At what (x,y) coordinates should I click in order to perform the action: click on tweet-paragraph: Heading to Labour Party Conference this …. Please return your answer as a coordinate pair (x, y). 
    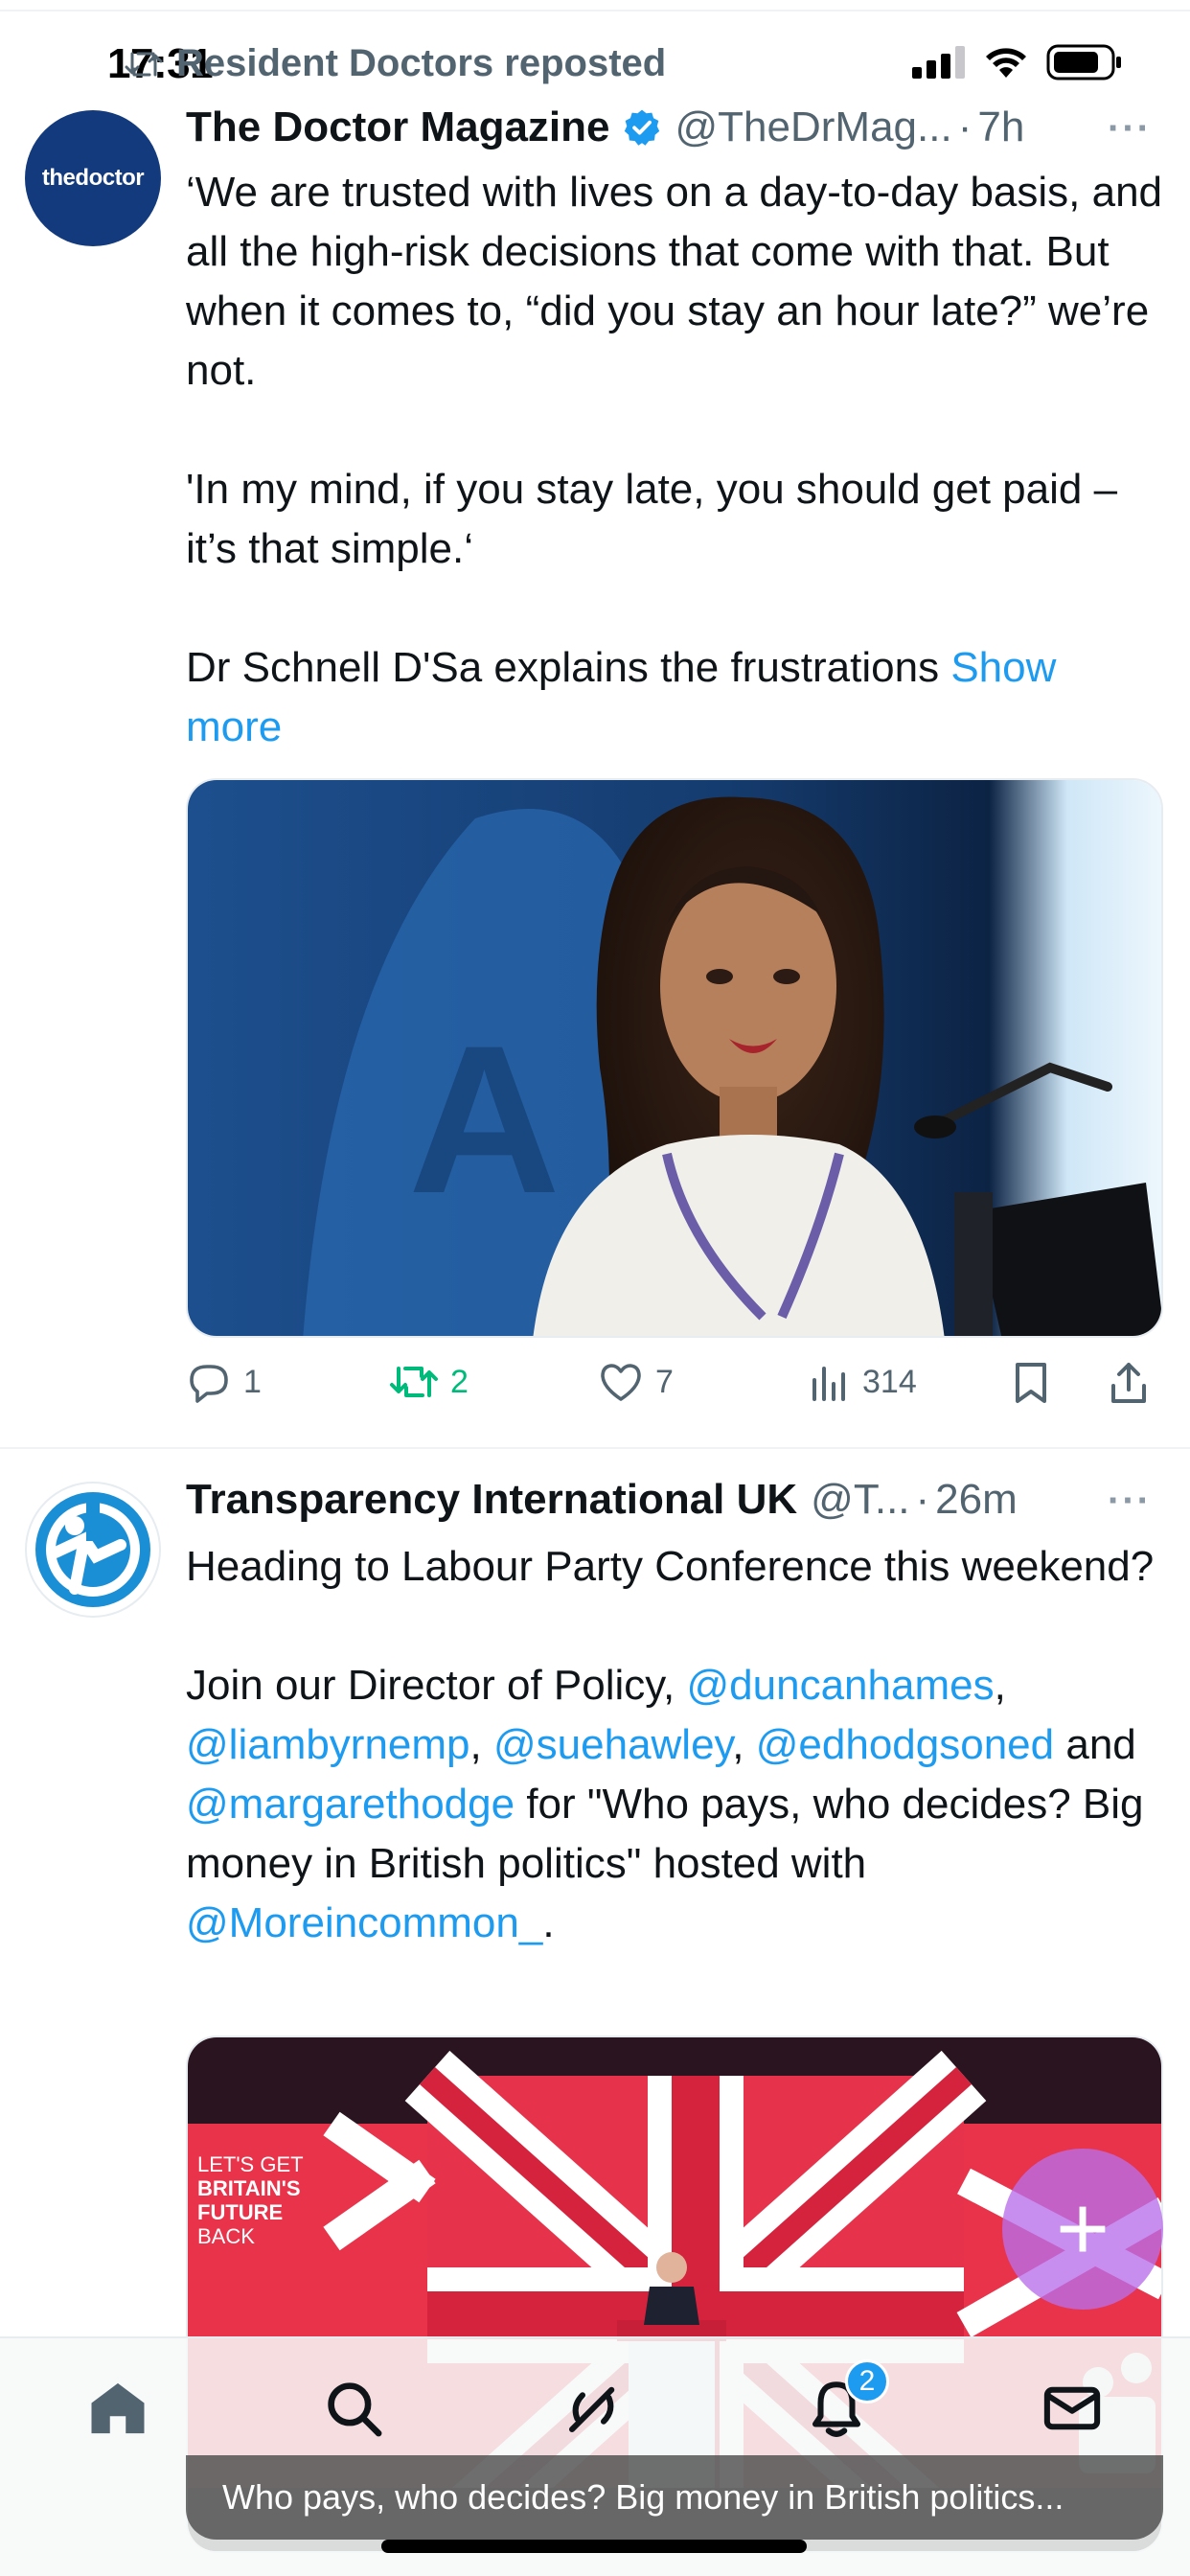
    Looking at the image, I should click on (670, 1566).